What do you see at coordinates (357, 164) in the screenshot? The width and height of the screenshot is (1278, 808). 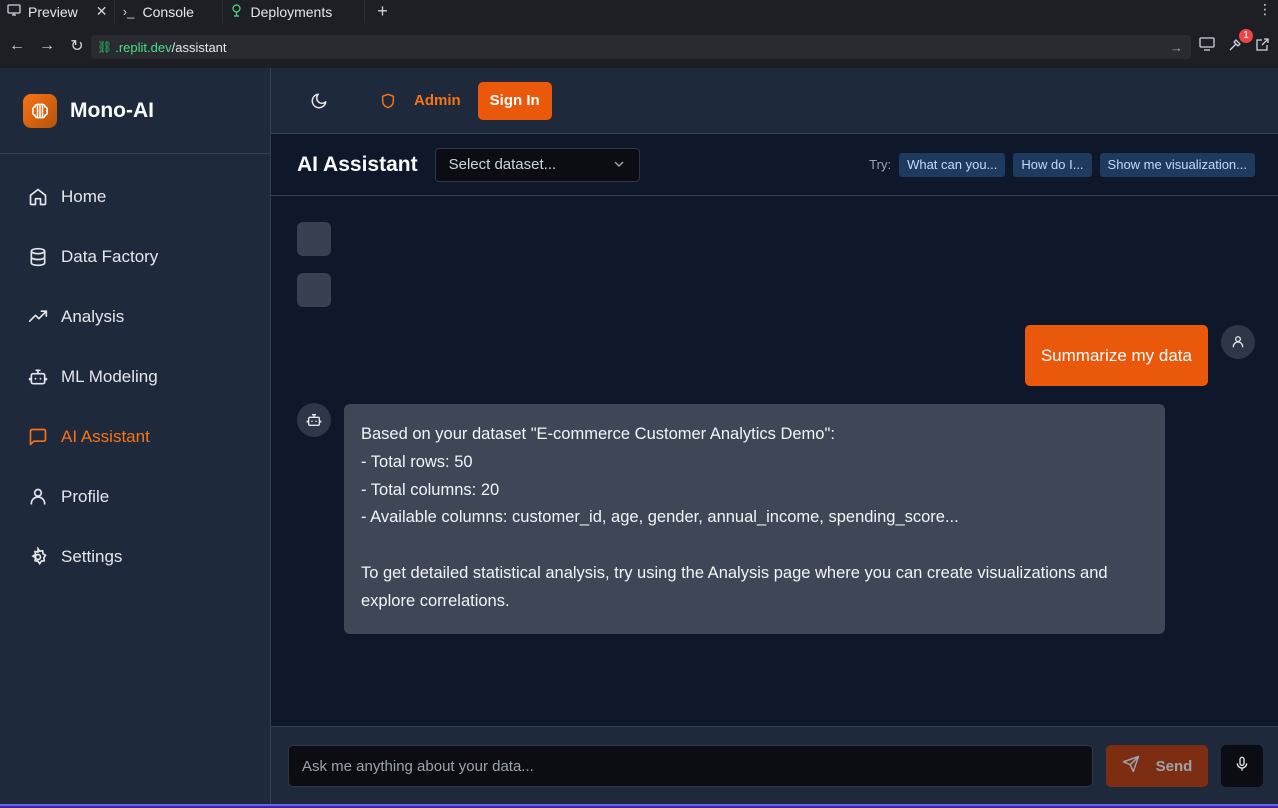 I see `page-title: AI Assistant` at bounding box center [357, 164].